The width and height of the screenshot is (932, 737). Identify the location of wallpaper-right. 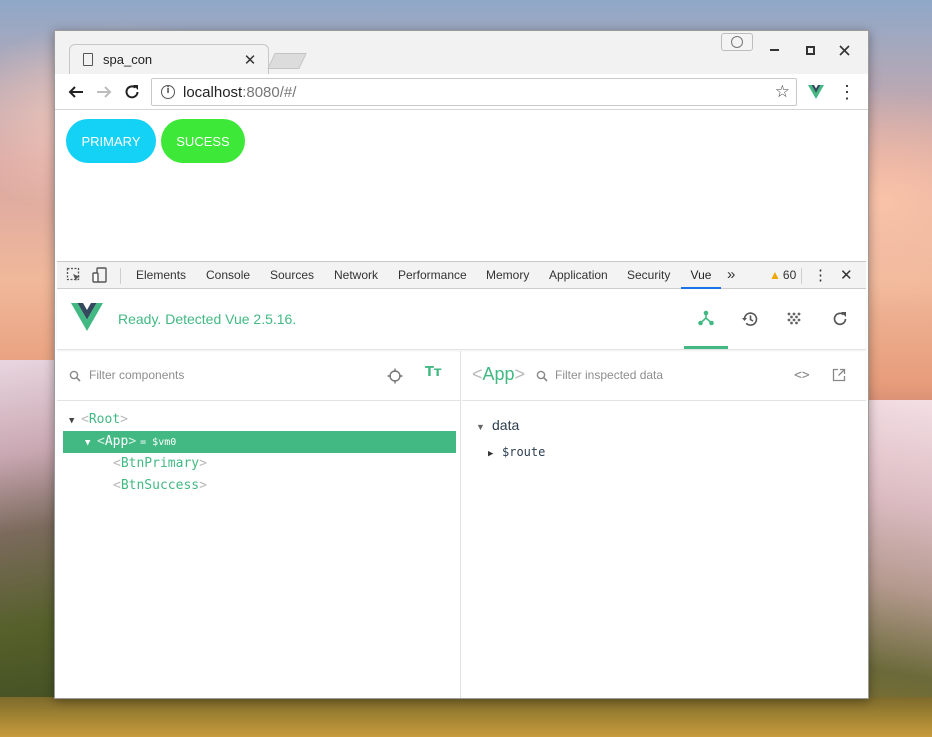
(897, 568).